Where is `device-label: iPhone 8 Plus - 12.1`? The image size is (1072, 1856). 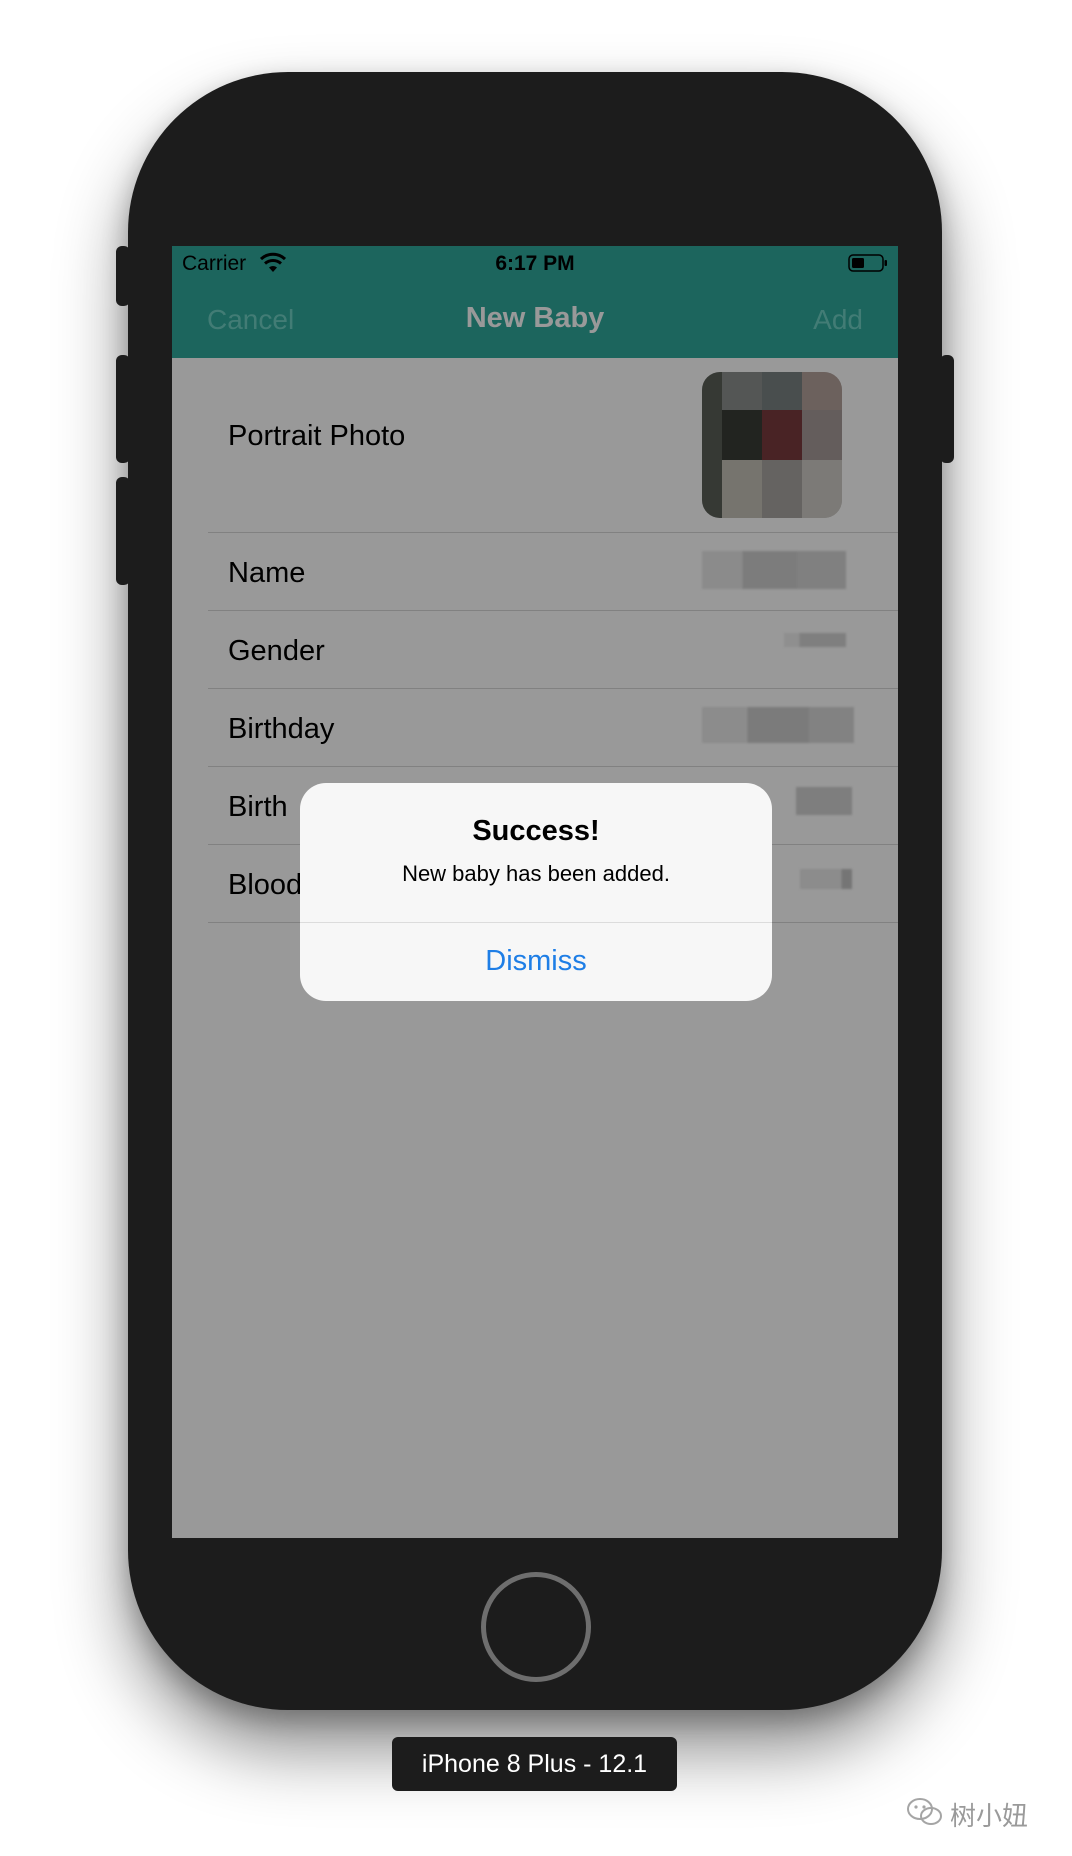
device-label: iPhone 8 Plus - 12.1 is located at coordinates (534, 1764).